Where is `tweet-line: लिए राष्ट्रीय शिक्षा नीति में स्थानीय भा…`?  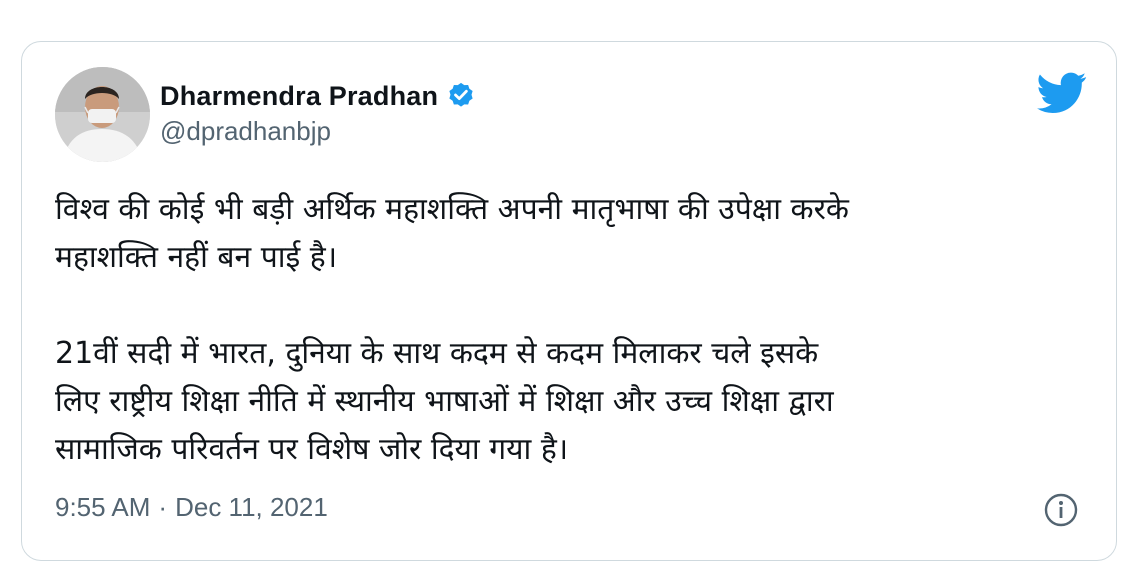
tweet-line: लिए राष्ट्रीय शिक्षा नीति में स्थानीय भा… is located at coordinates (444, 401).